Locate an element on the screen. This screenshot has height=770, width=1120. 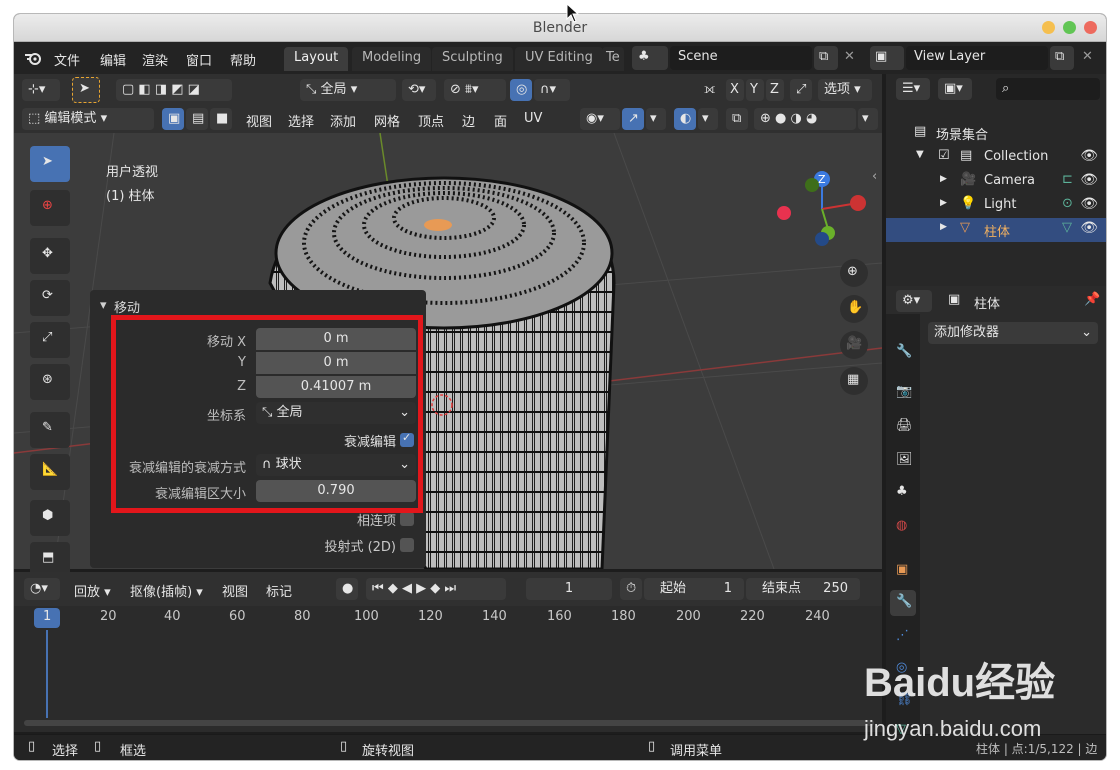
end-frame-field: 结束点 250 is located at coordinates (803, 589).